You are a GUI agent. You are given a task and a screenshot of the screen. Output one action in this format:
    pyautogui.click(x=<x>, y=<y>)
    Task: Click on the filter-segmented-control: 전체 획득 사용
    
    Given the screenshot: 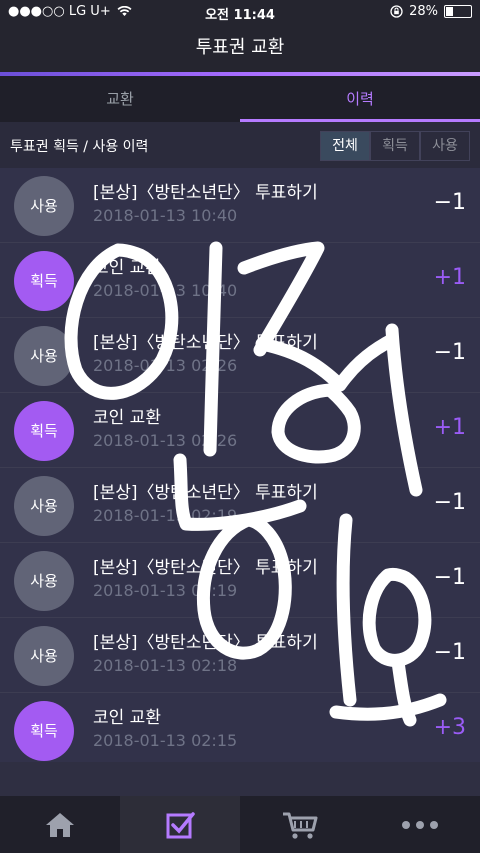 What is the action you would take?
    pyautogui.click(x=395, y=146)
    